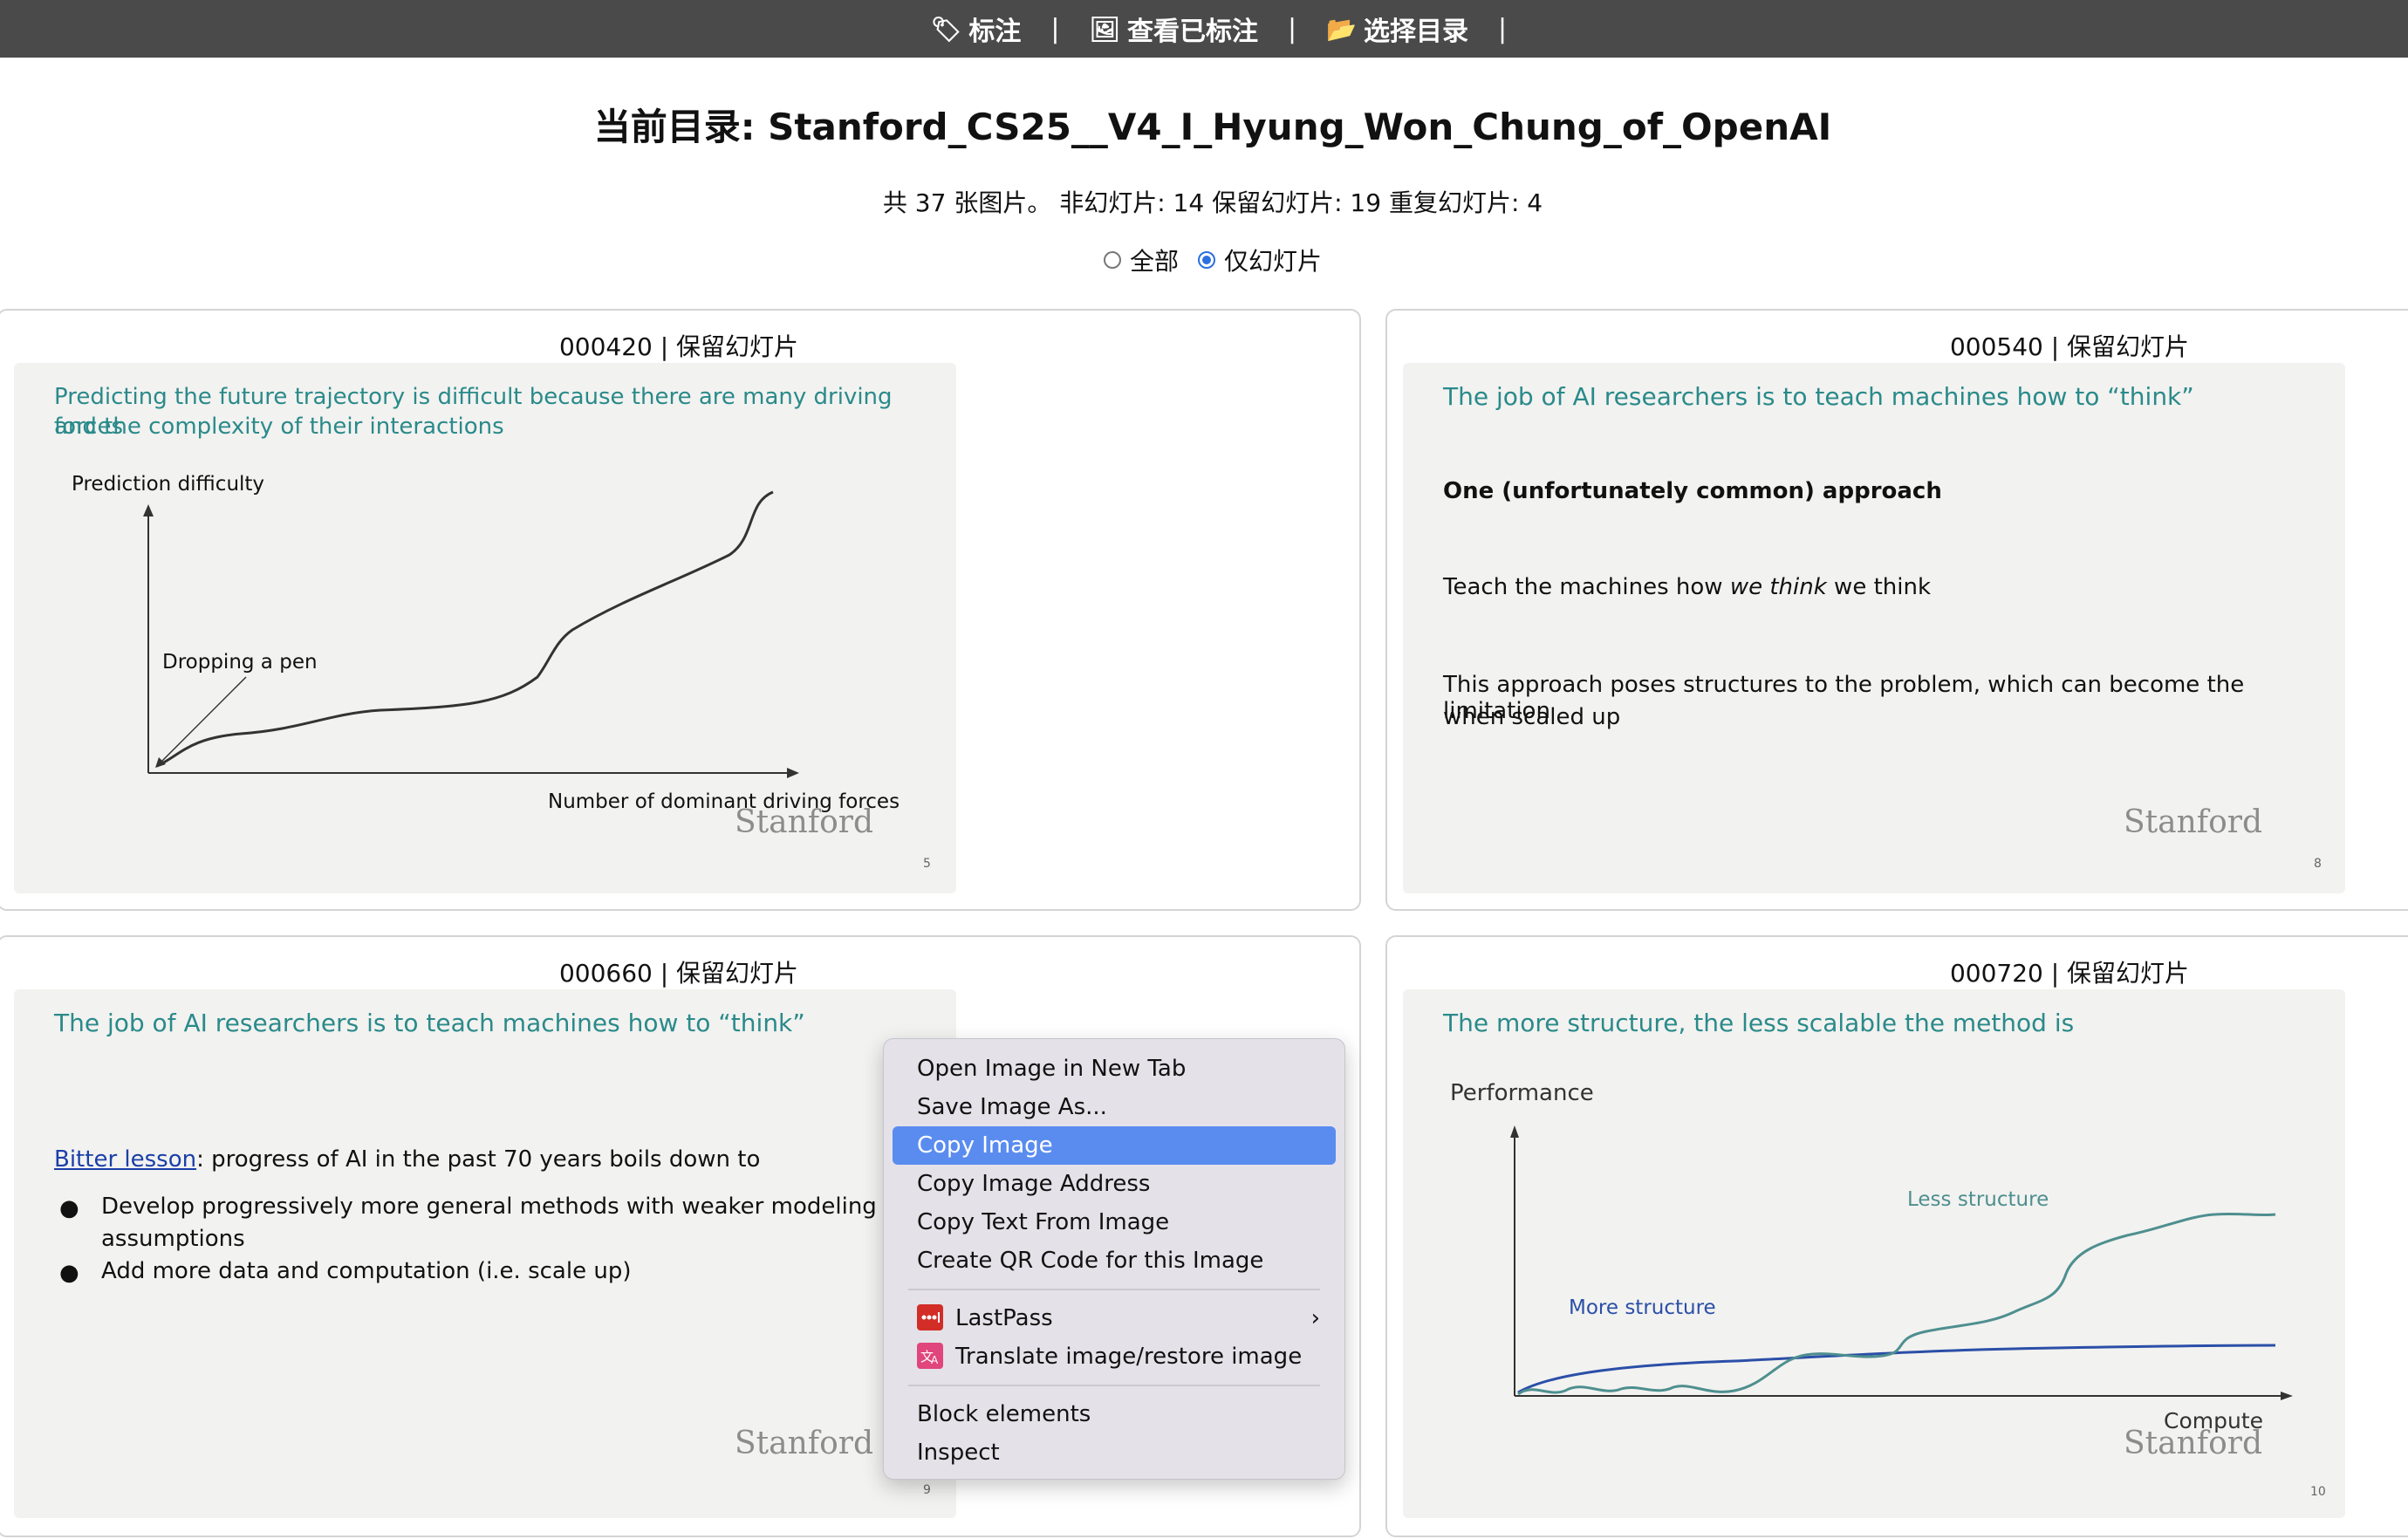  What do you see at coordinates (1879, 587) in the screenshot?
I see `body-text: we think` at bounding box center [1879, 587].